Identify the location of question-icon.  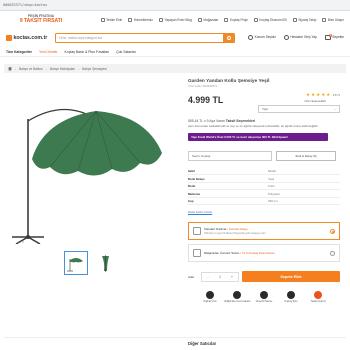
(291, 295).